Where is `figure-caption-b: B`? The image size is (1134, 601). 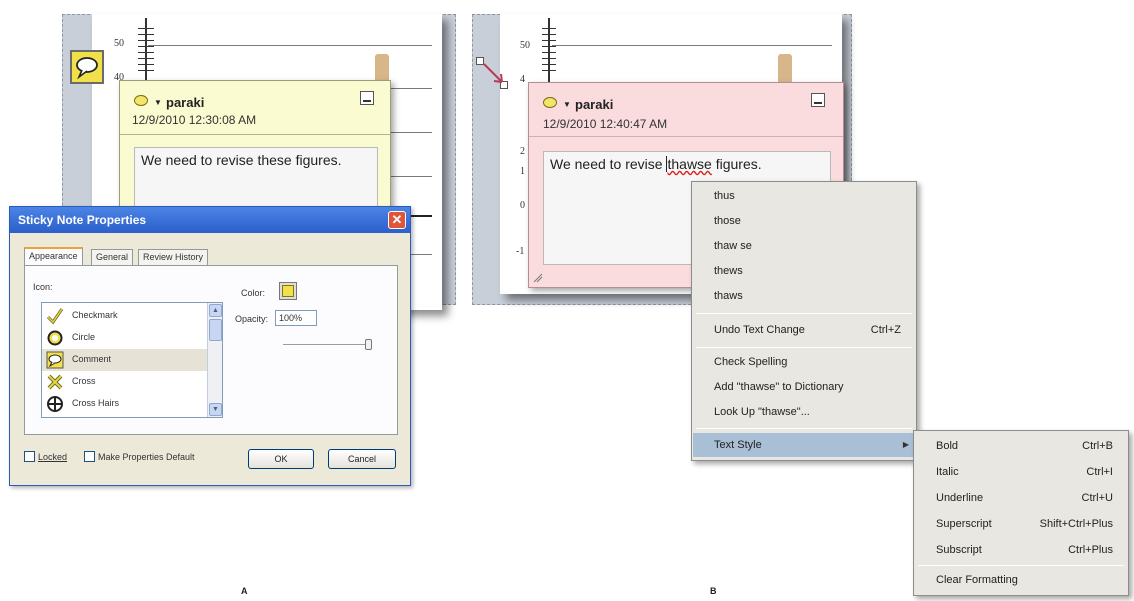
figure-caption-b: B is located at coordinates (713, 591).